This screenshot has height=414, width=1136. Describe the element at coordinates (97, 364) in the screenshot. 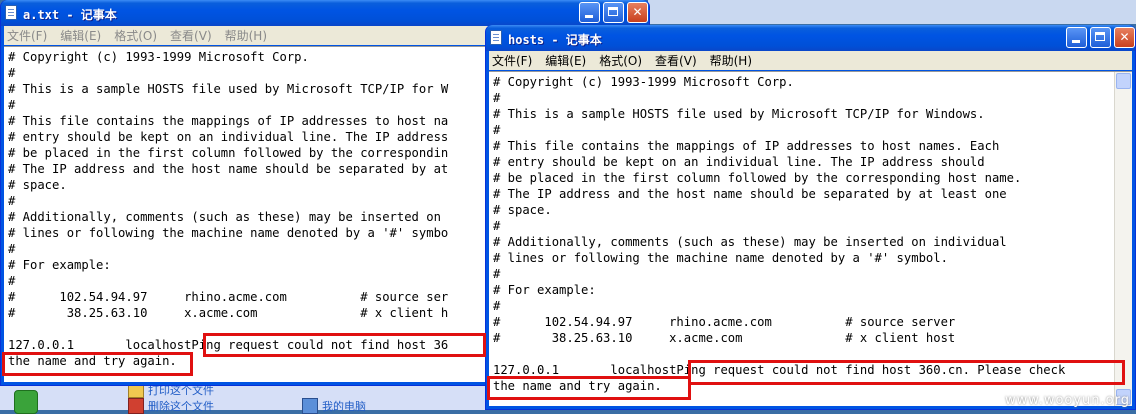

I see `highlight-box-a-try-again` at that location.